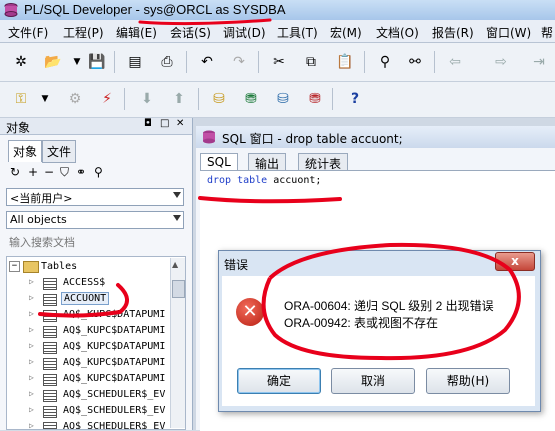 The image size is (555, 431). I want to click on execute-down-icon: ⬇, so click(147, 99).